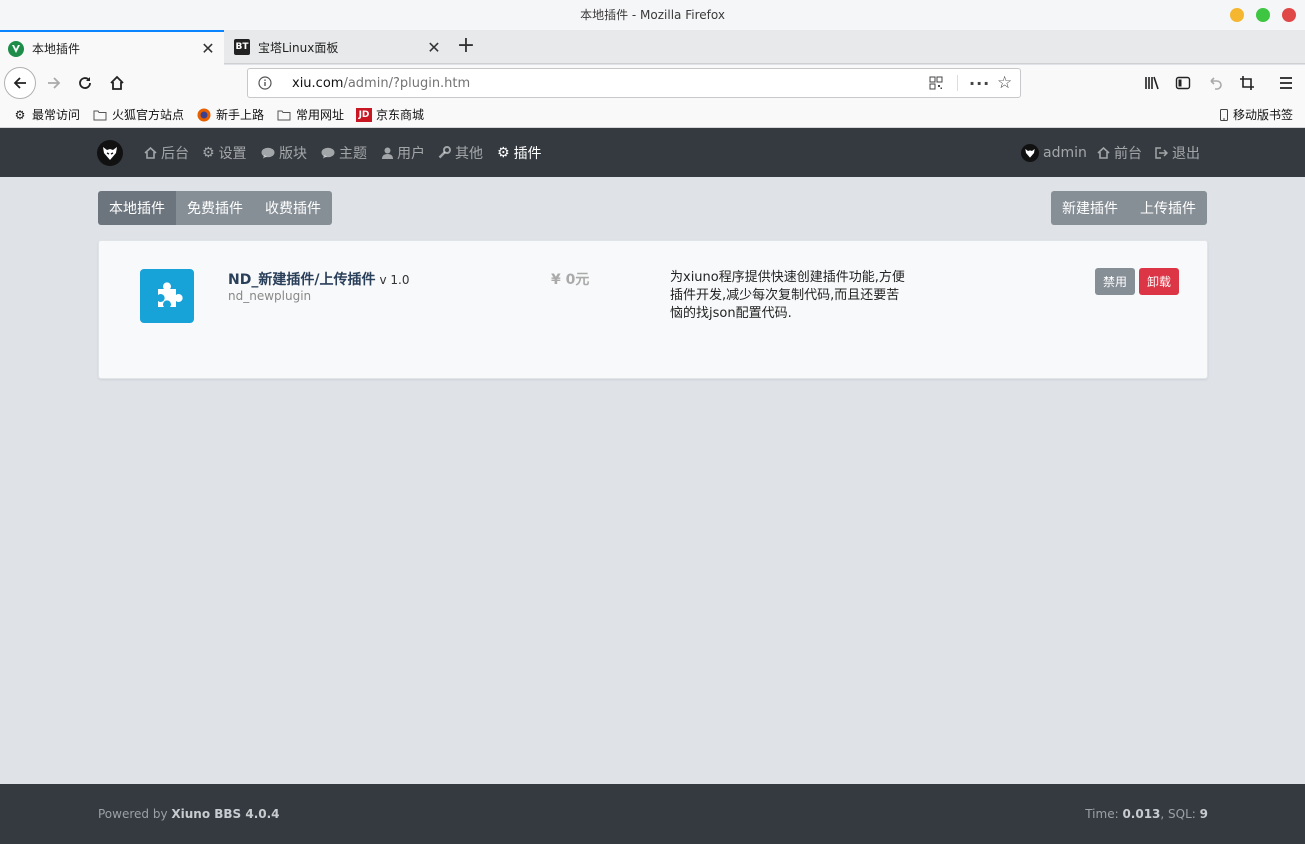  What do you see at coordinates (1224, 115) in the screenshot?
I see `phone-icon` at bounding box center [1224, 115].